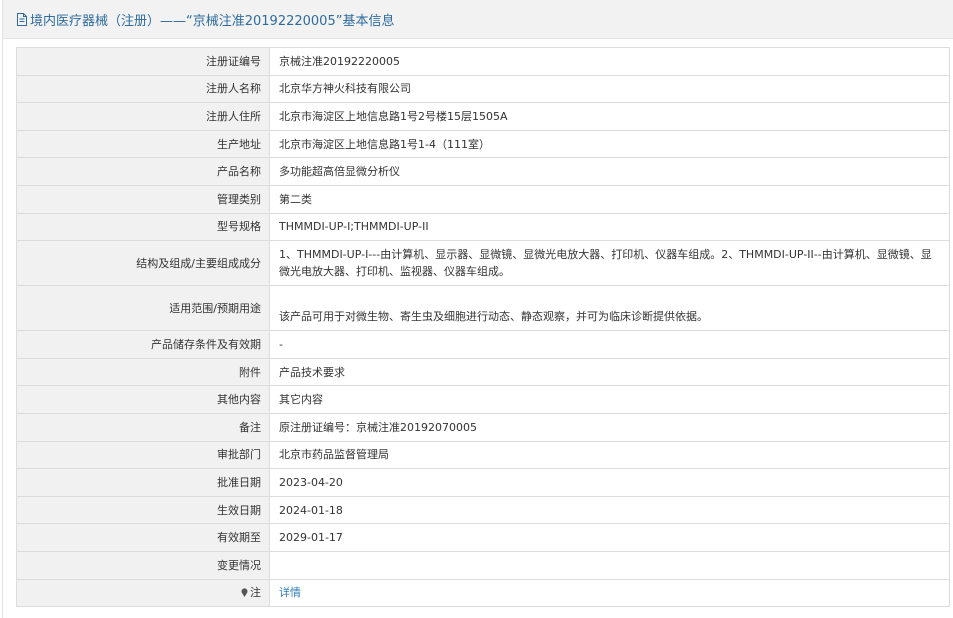 The width and height of the screenshot is (953, 618). I want to click on row-label: 型号规格, so click(143, 227).